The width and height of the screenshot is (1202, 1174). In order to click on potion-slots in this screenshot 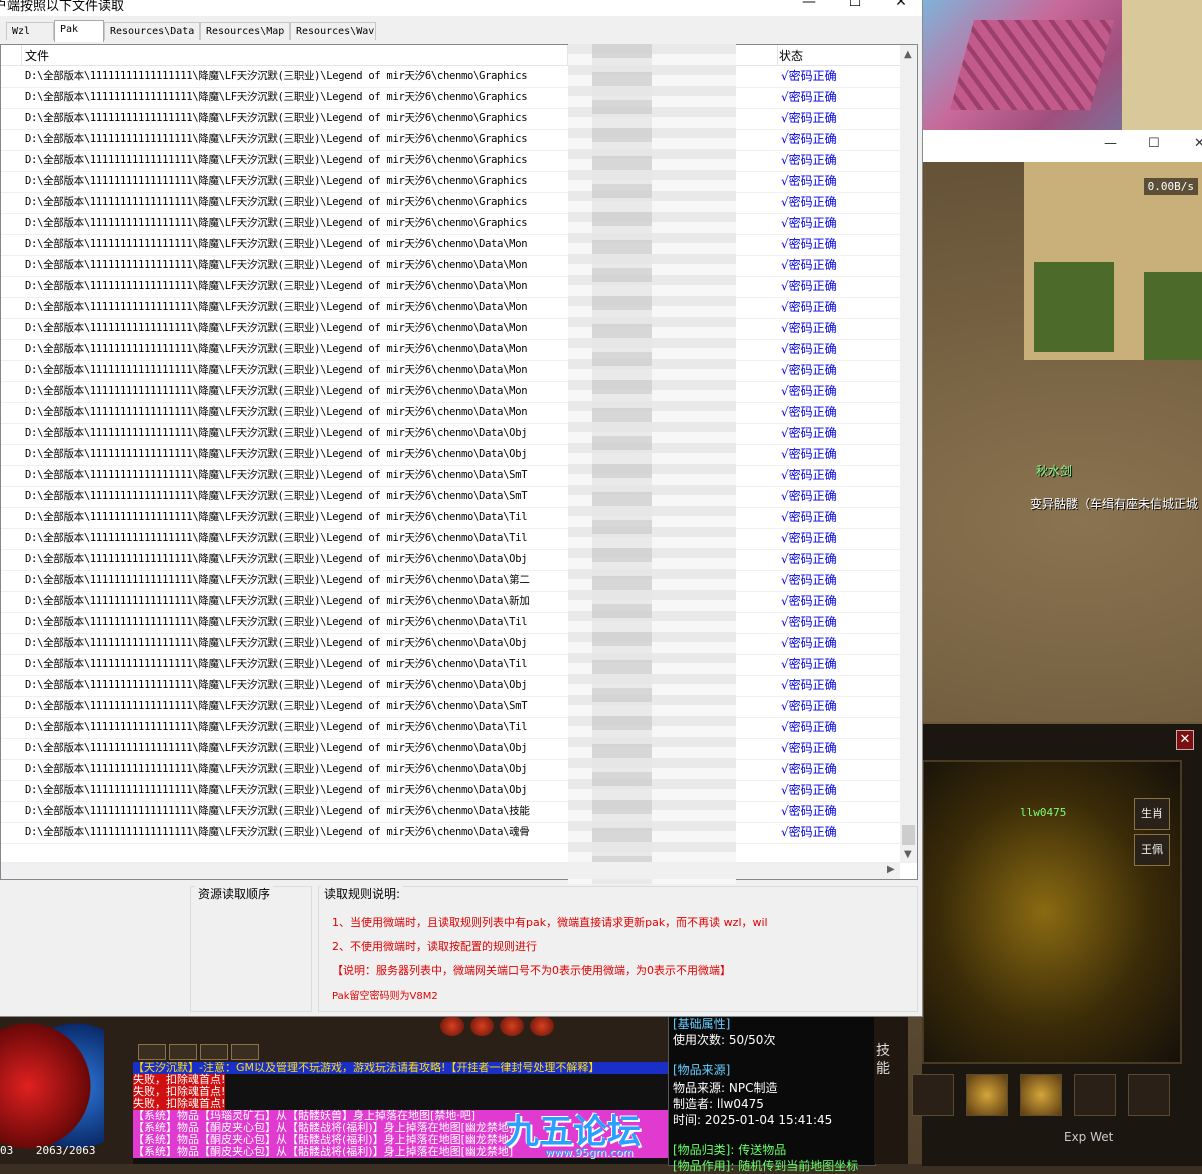, I will do `click(500, 1028)`.